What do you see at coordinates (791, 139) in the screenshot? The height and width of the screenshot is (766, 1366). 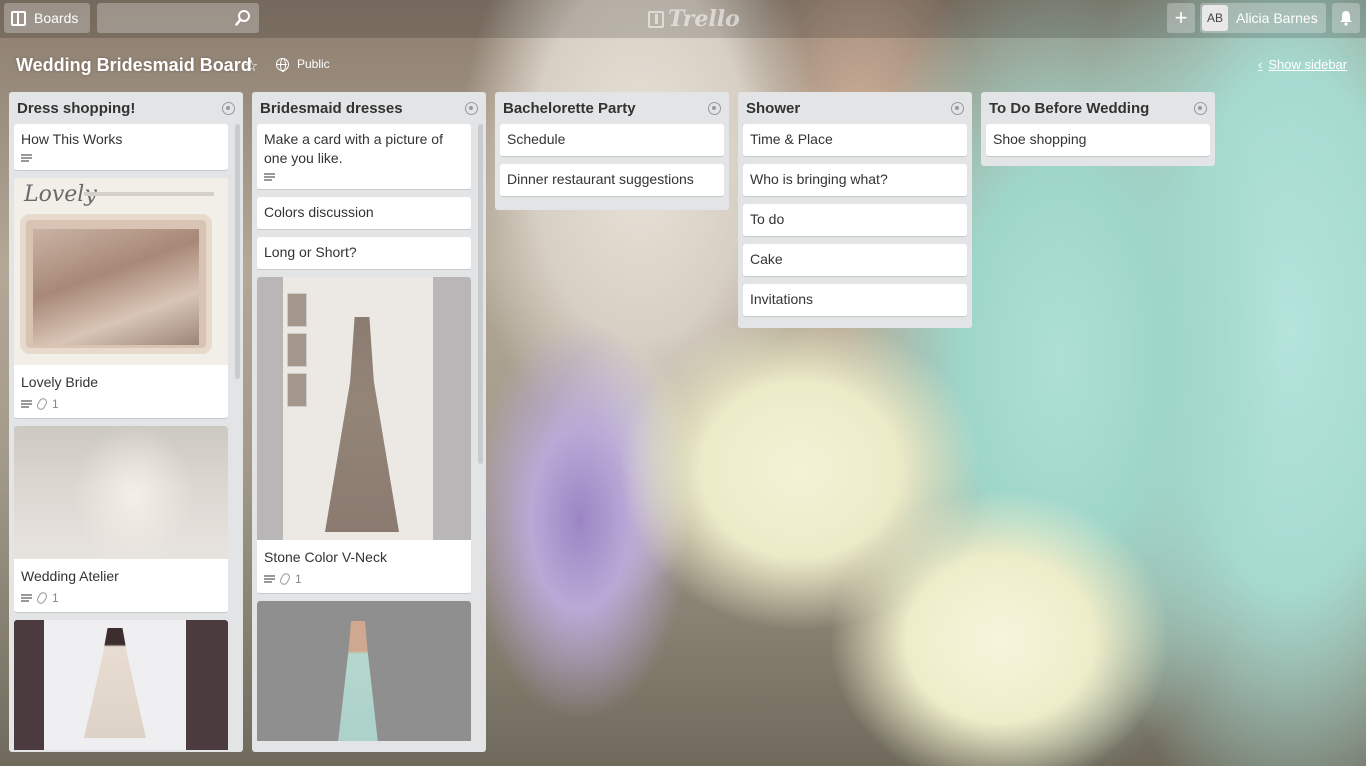 I see `card-title: Time & Place` at bounding box center [791, 139].